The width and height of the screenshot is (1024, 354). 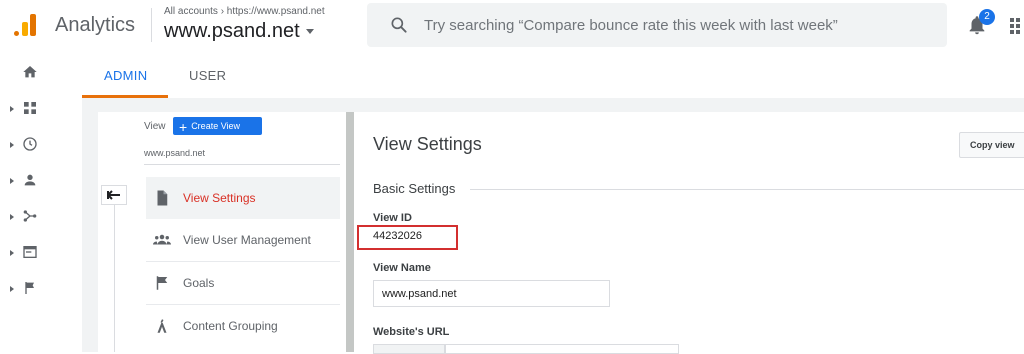 I want to click on website-url-label: Website's URL, so click(x=411, y=332).